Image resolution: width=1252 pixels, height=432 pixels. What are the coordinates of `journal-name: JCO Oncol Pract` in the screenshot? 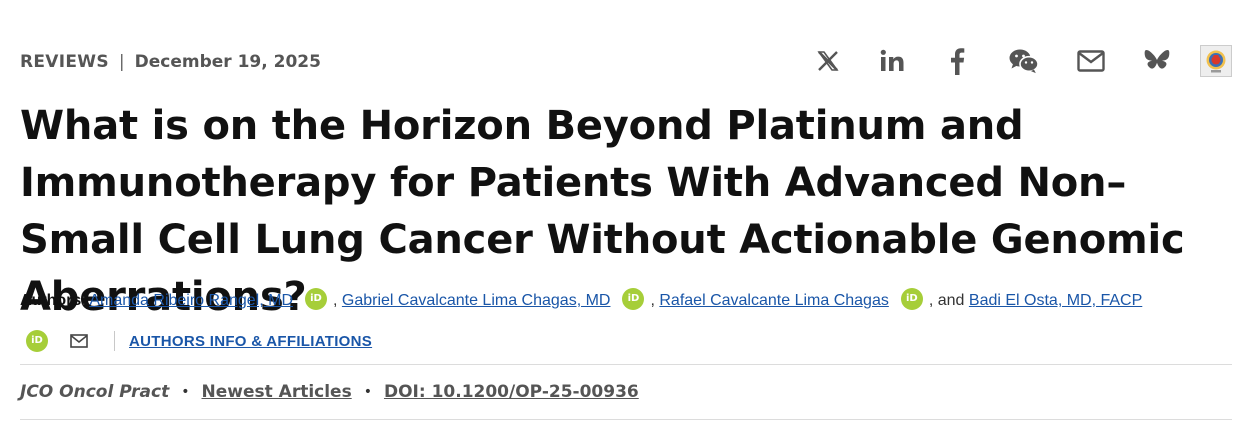 It's located at (95, 392).